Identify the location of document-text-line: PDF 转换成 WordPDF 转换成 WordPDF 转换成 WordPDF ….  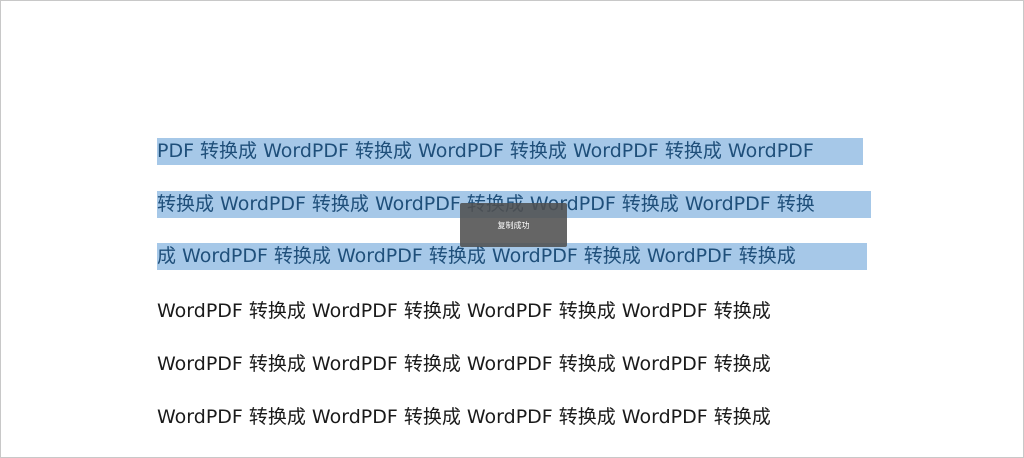
(510, 151).